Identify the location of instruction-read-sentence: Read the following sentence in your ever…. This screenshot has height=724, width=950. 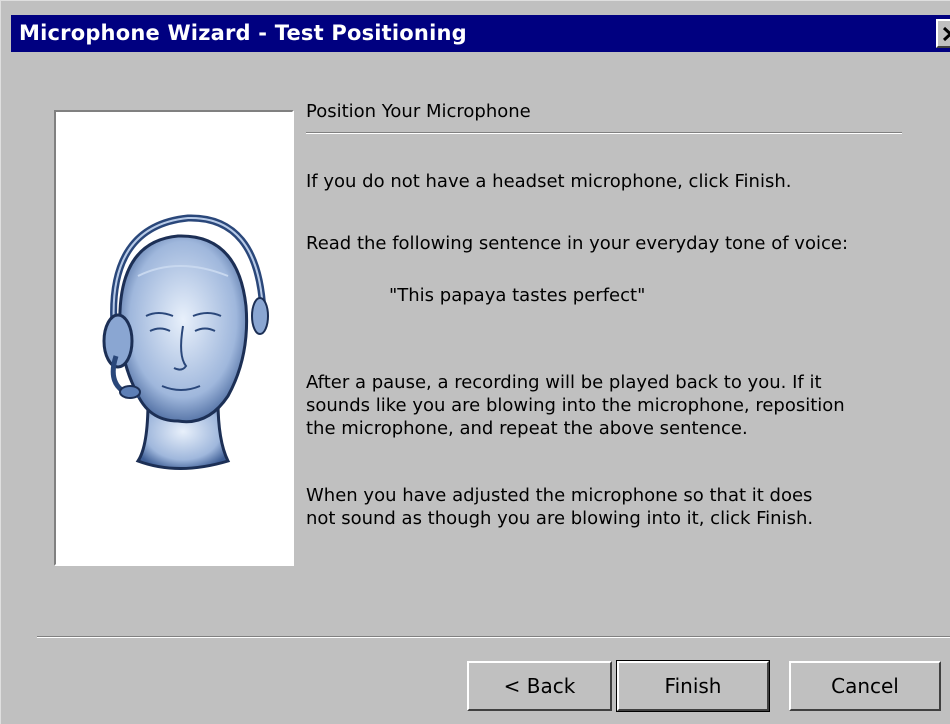
(577, 243).